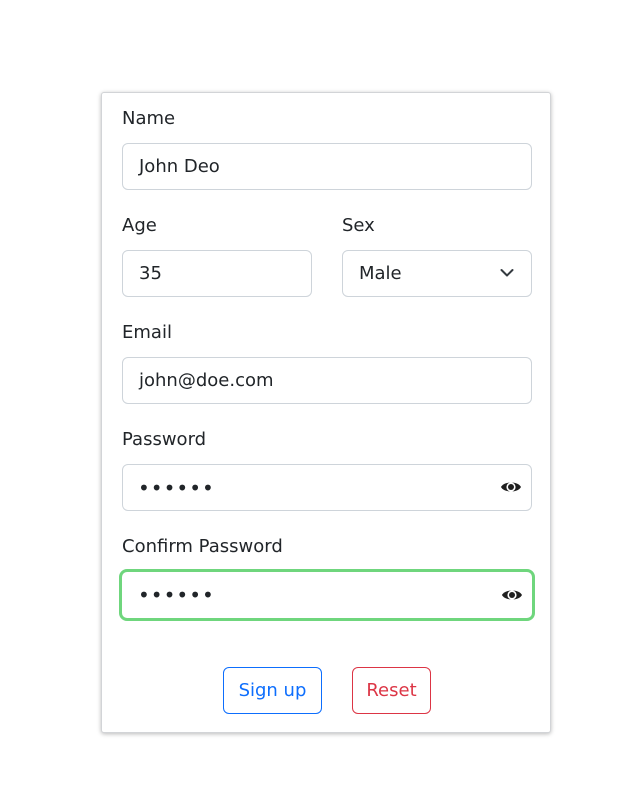  Describe the element at coordinates (358, 225) in the screenshot. I see `sex-label: Sex` at that location.